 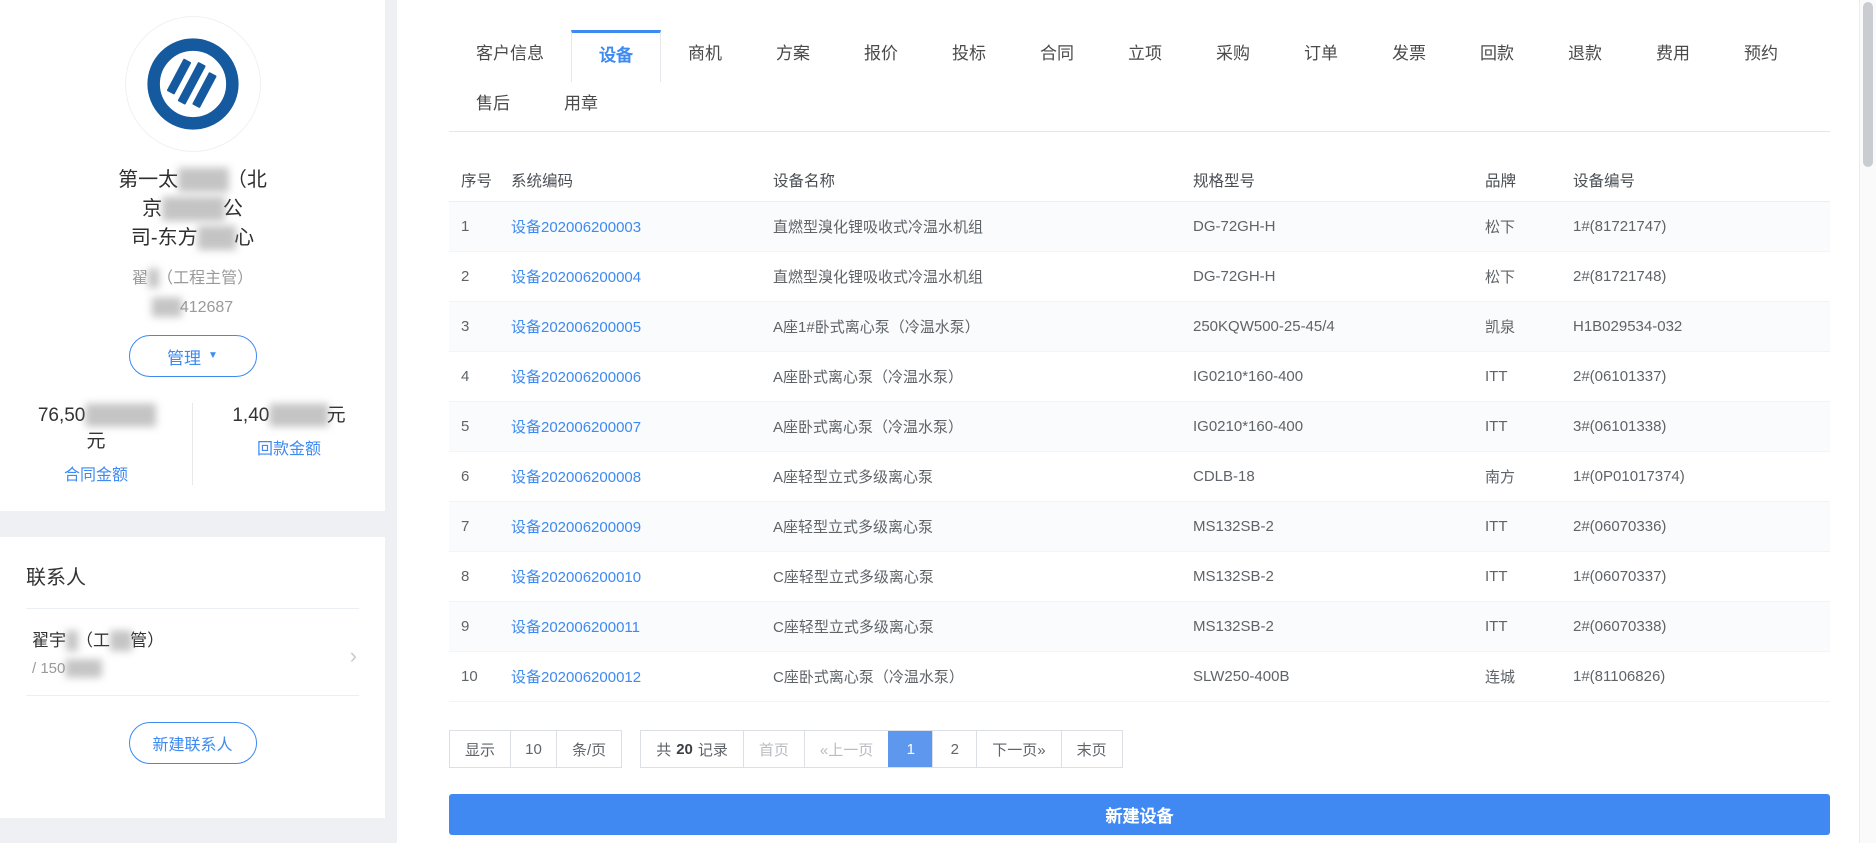 I want to click on page-size-group: 显示 10 条/页, so click(x=536, y=749).